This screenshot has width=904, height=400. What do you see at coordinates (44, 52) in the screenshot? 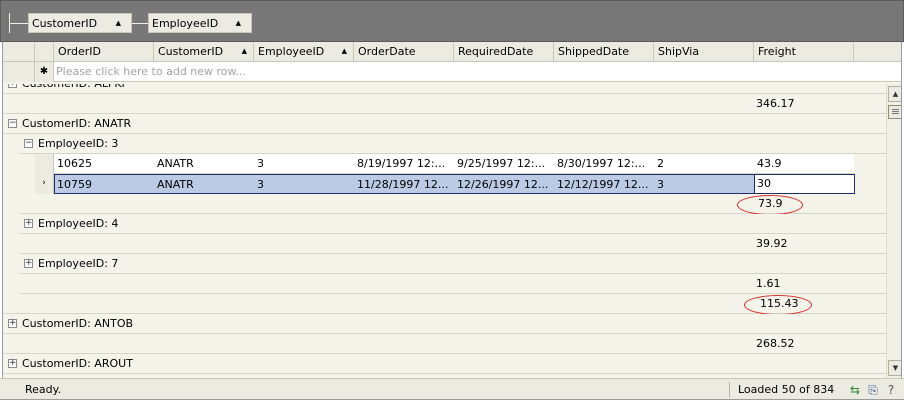
I see `header-row-indicator` at bounding box center [44, 52].